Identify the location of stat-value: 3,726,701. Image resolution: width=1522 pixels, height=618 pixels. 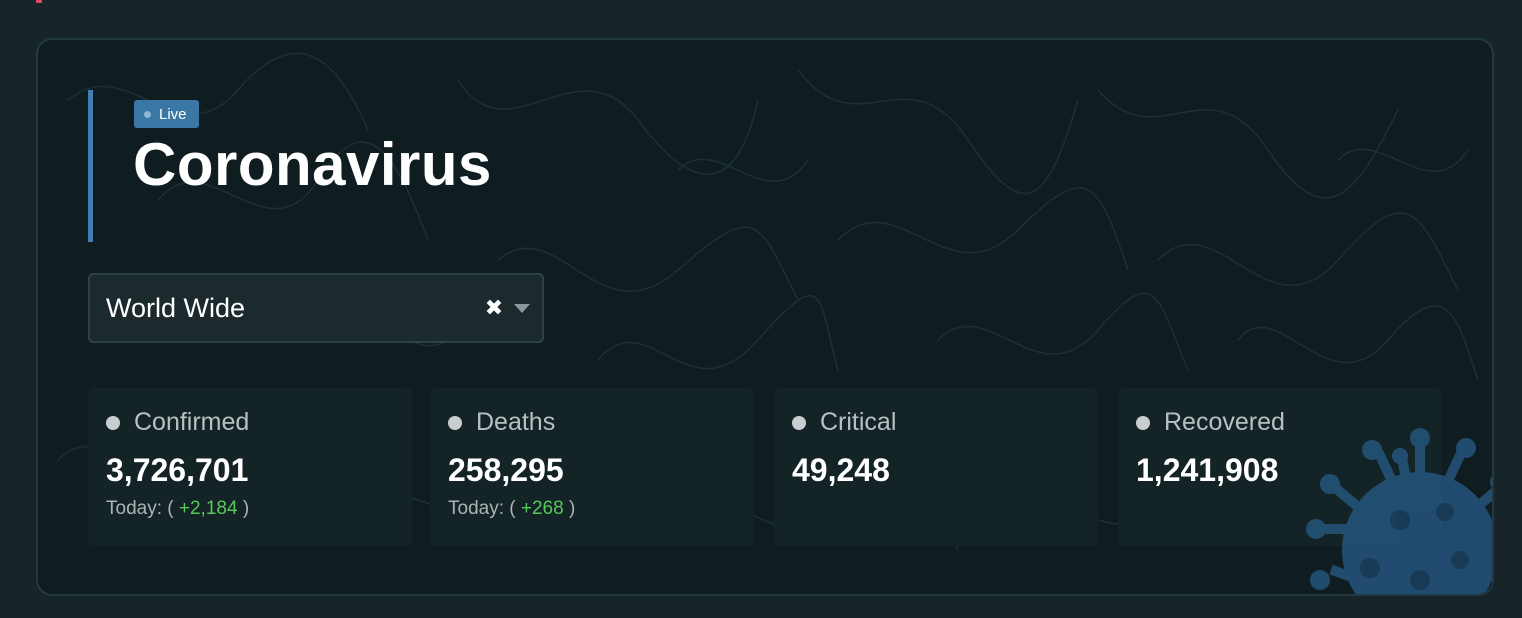
(177, 470).